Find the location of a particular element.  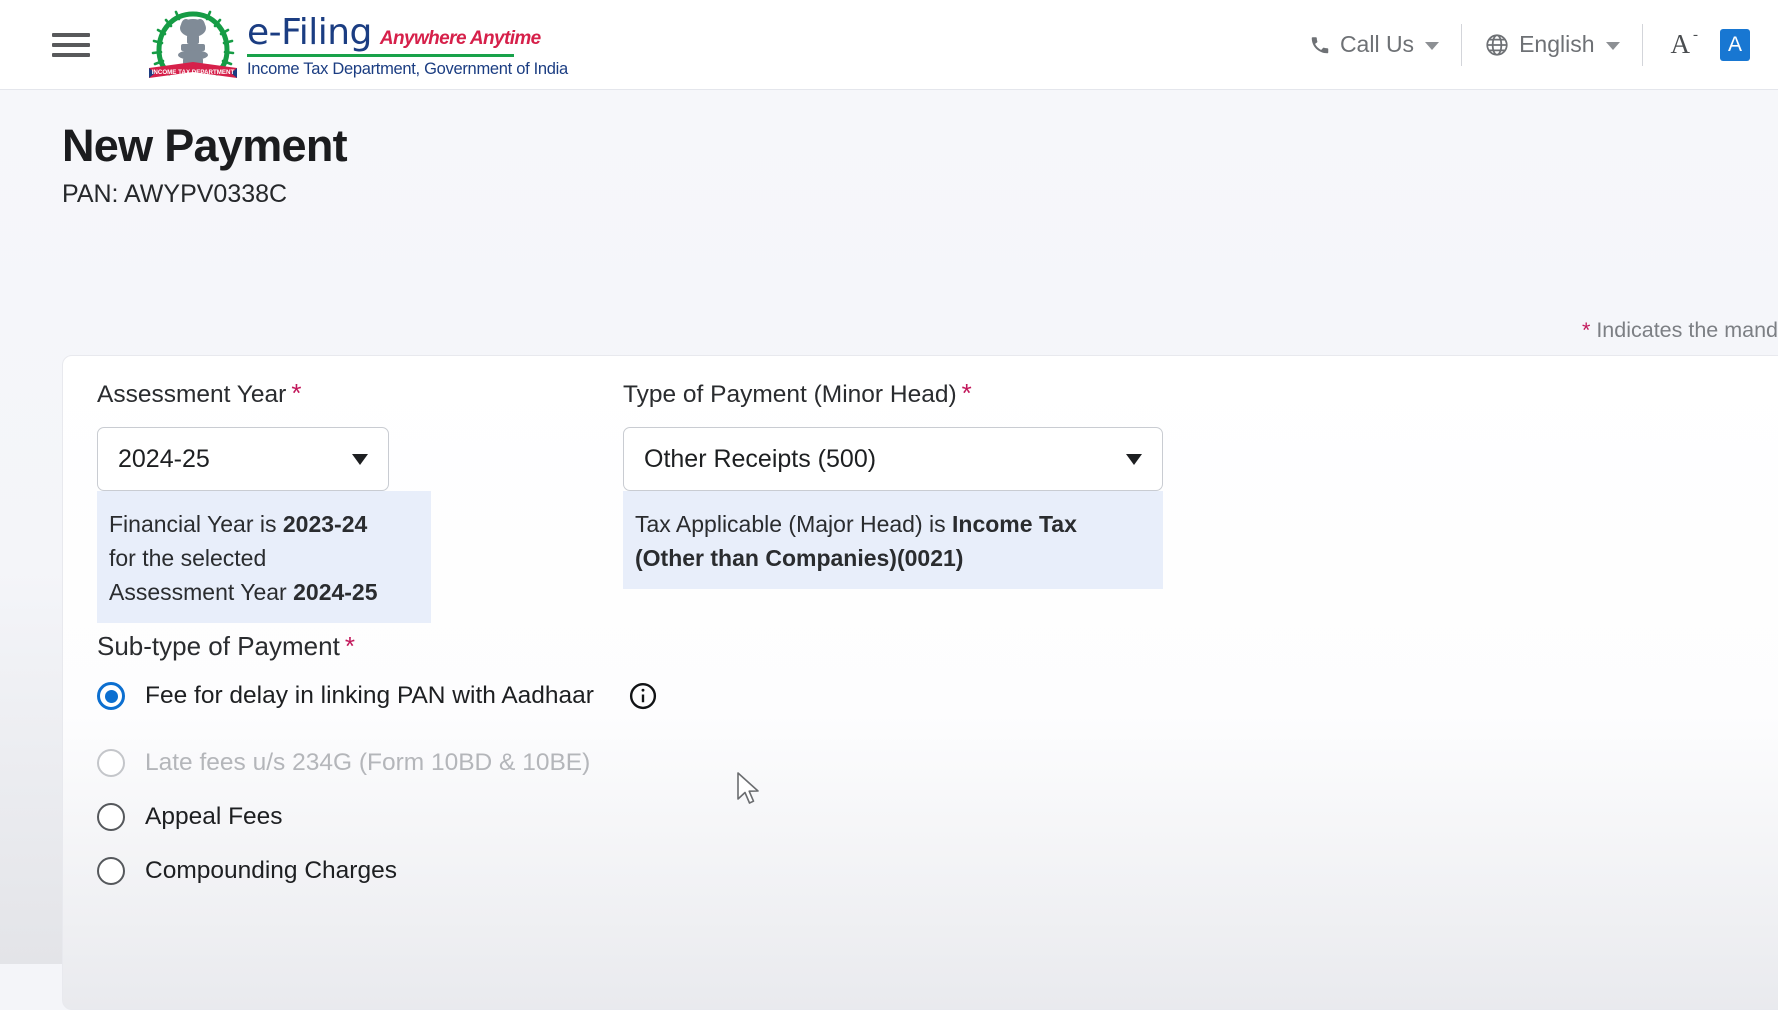

sub-type-label: Sub-type of Payment * is located at coordinates (226, 646).